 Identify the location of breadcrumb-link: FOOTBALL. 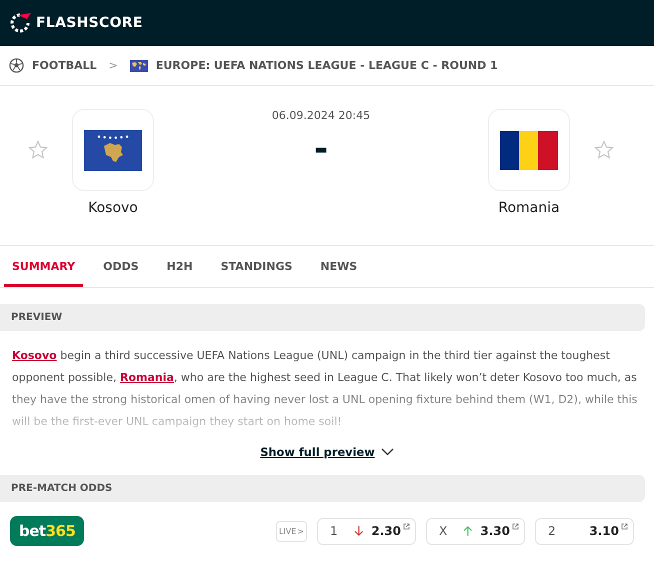
(64, 65).